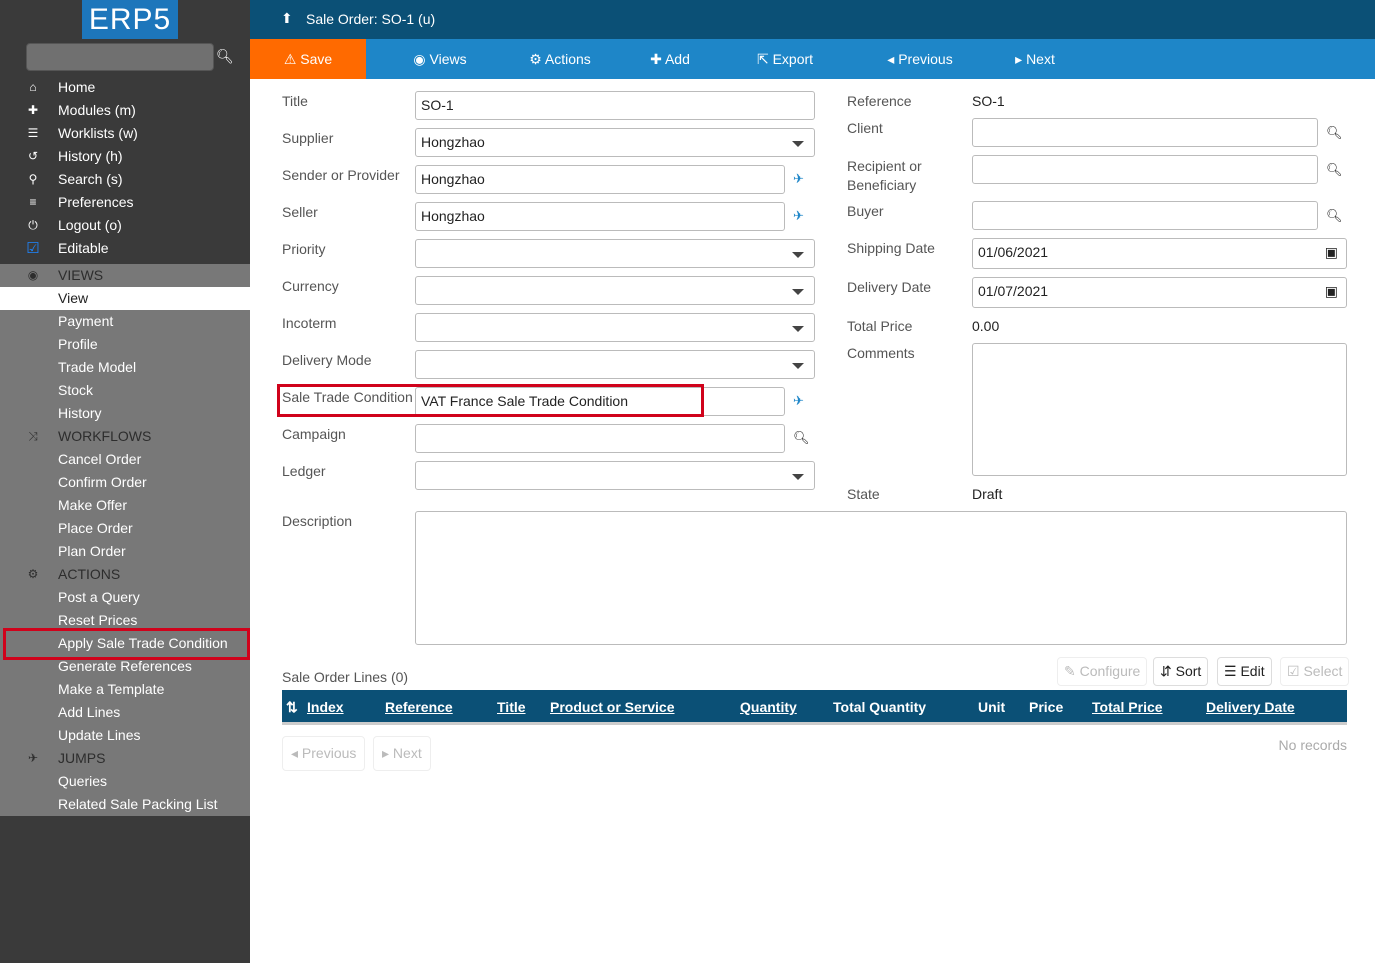  Describe the element at coordinates (600, 179) in the screenshot. I see `sender-or-provider-input: Hongzhao` at that location.